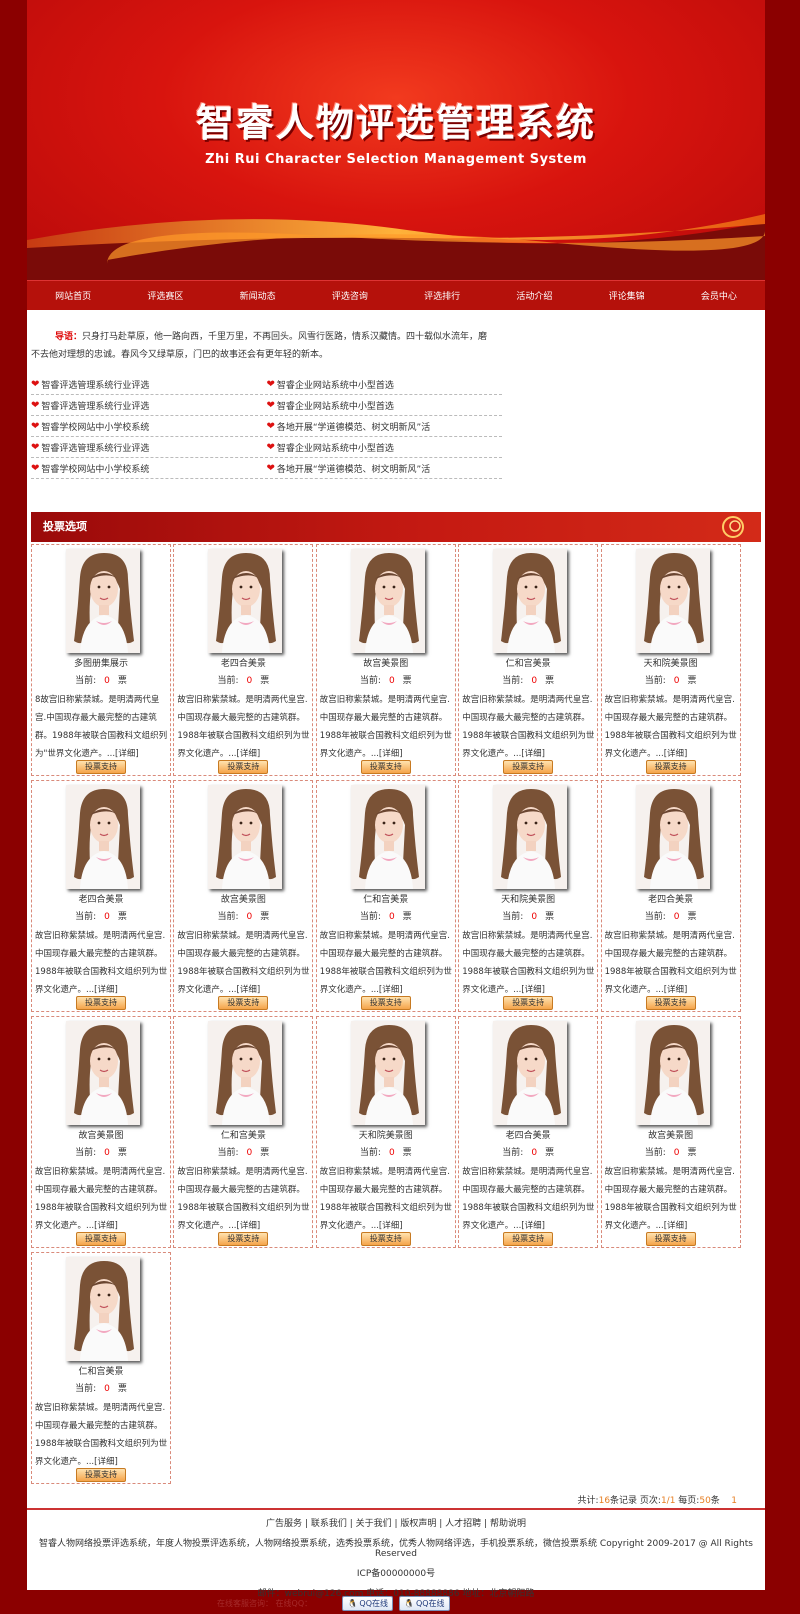 Image resolution: width=800 pixels, height=1614 pixels. What do you see at coordinates (329, 1524) in the screenshot?
I see `footer-link: 联系我们` at bounding box center [329, 1524].